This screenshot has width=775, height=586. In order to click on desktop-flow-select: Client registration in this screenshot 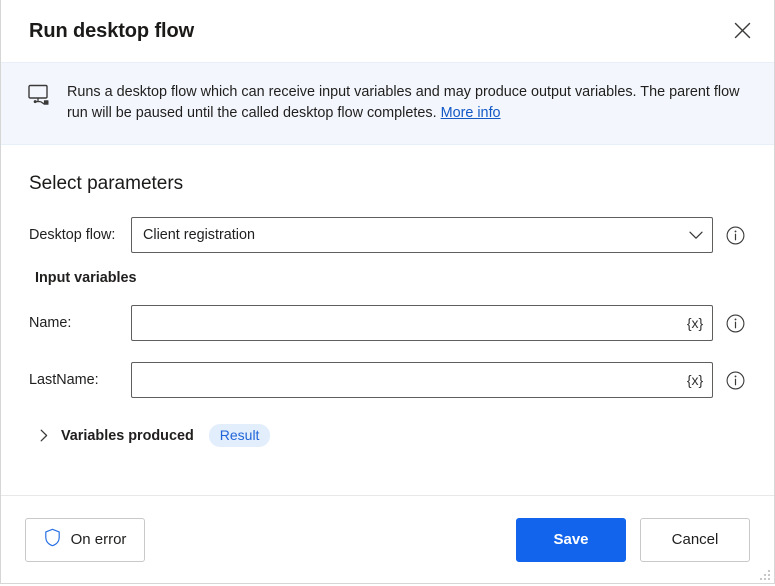, I will do `click(422, 235)`.